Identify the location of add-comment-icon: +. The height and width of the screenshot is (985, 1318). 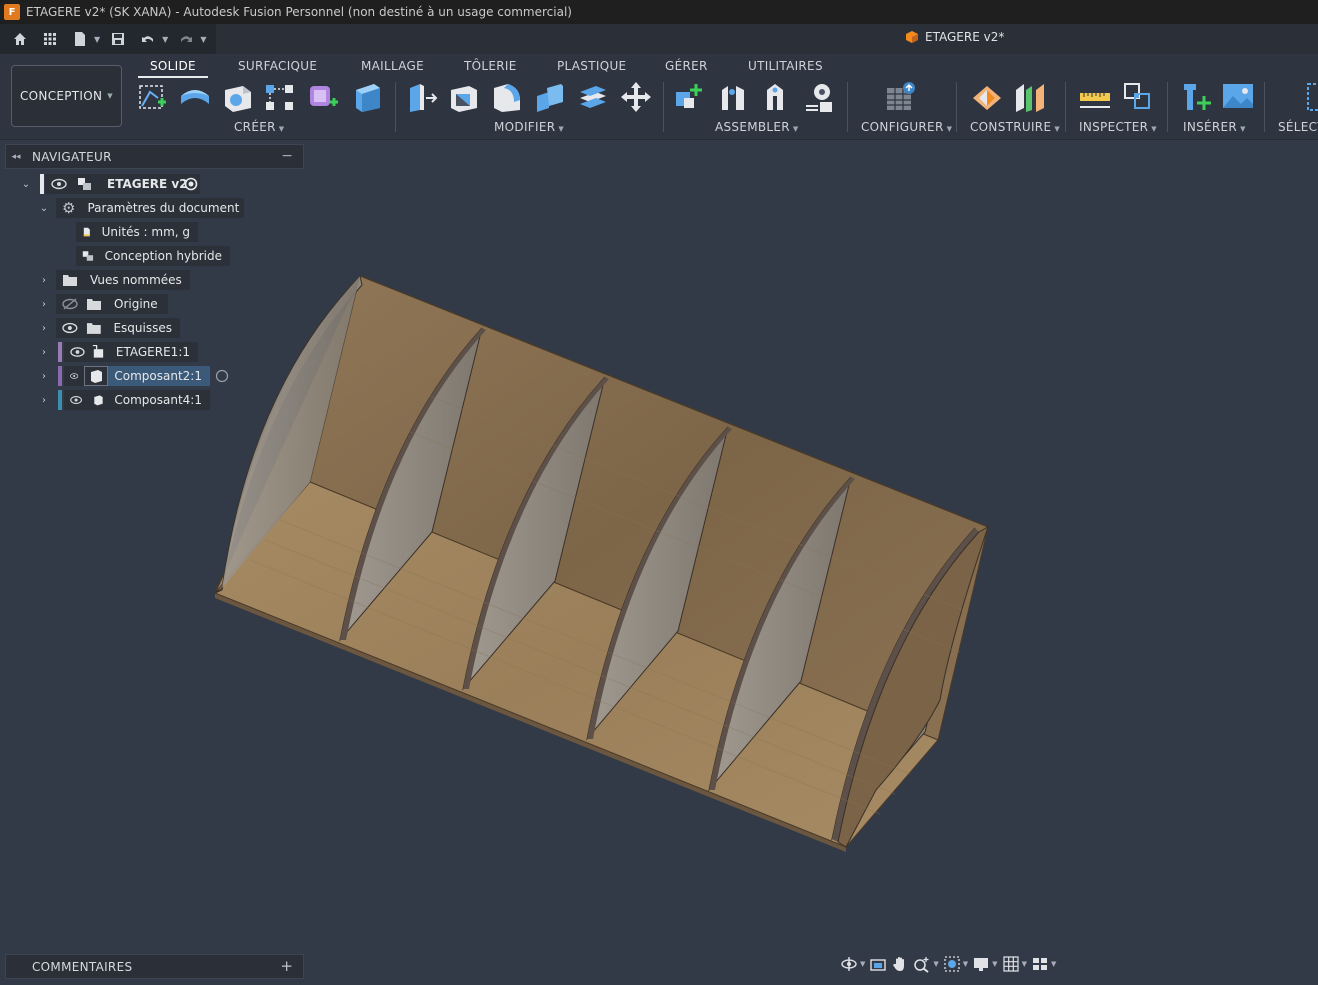
(286, 966).